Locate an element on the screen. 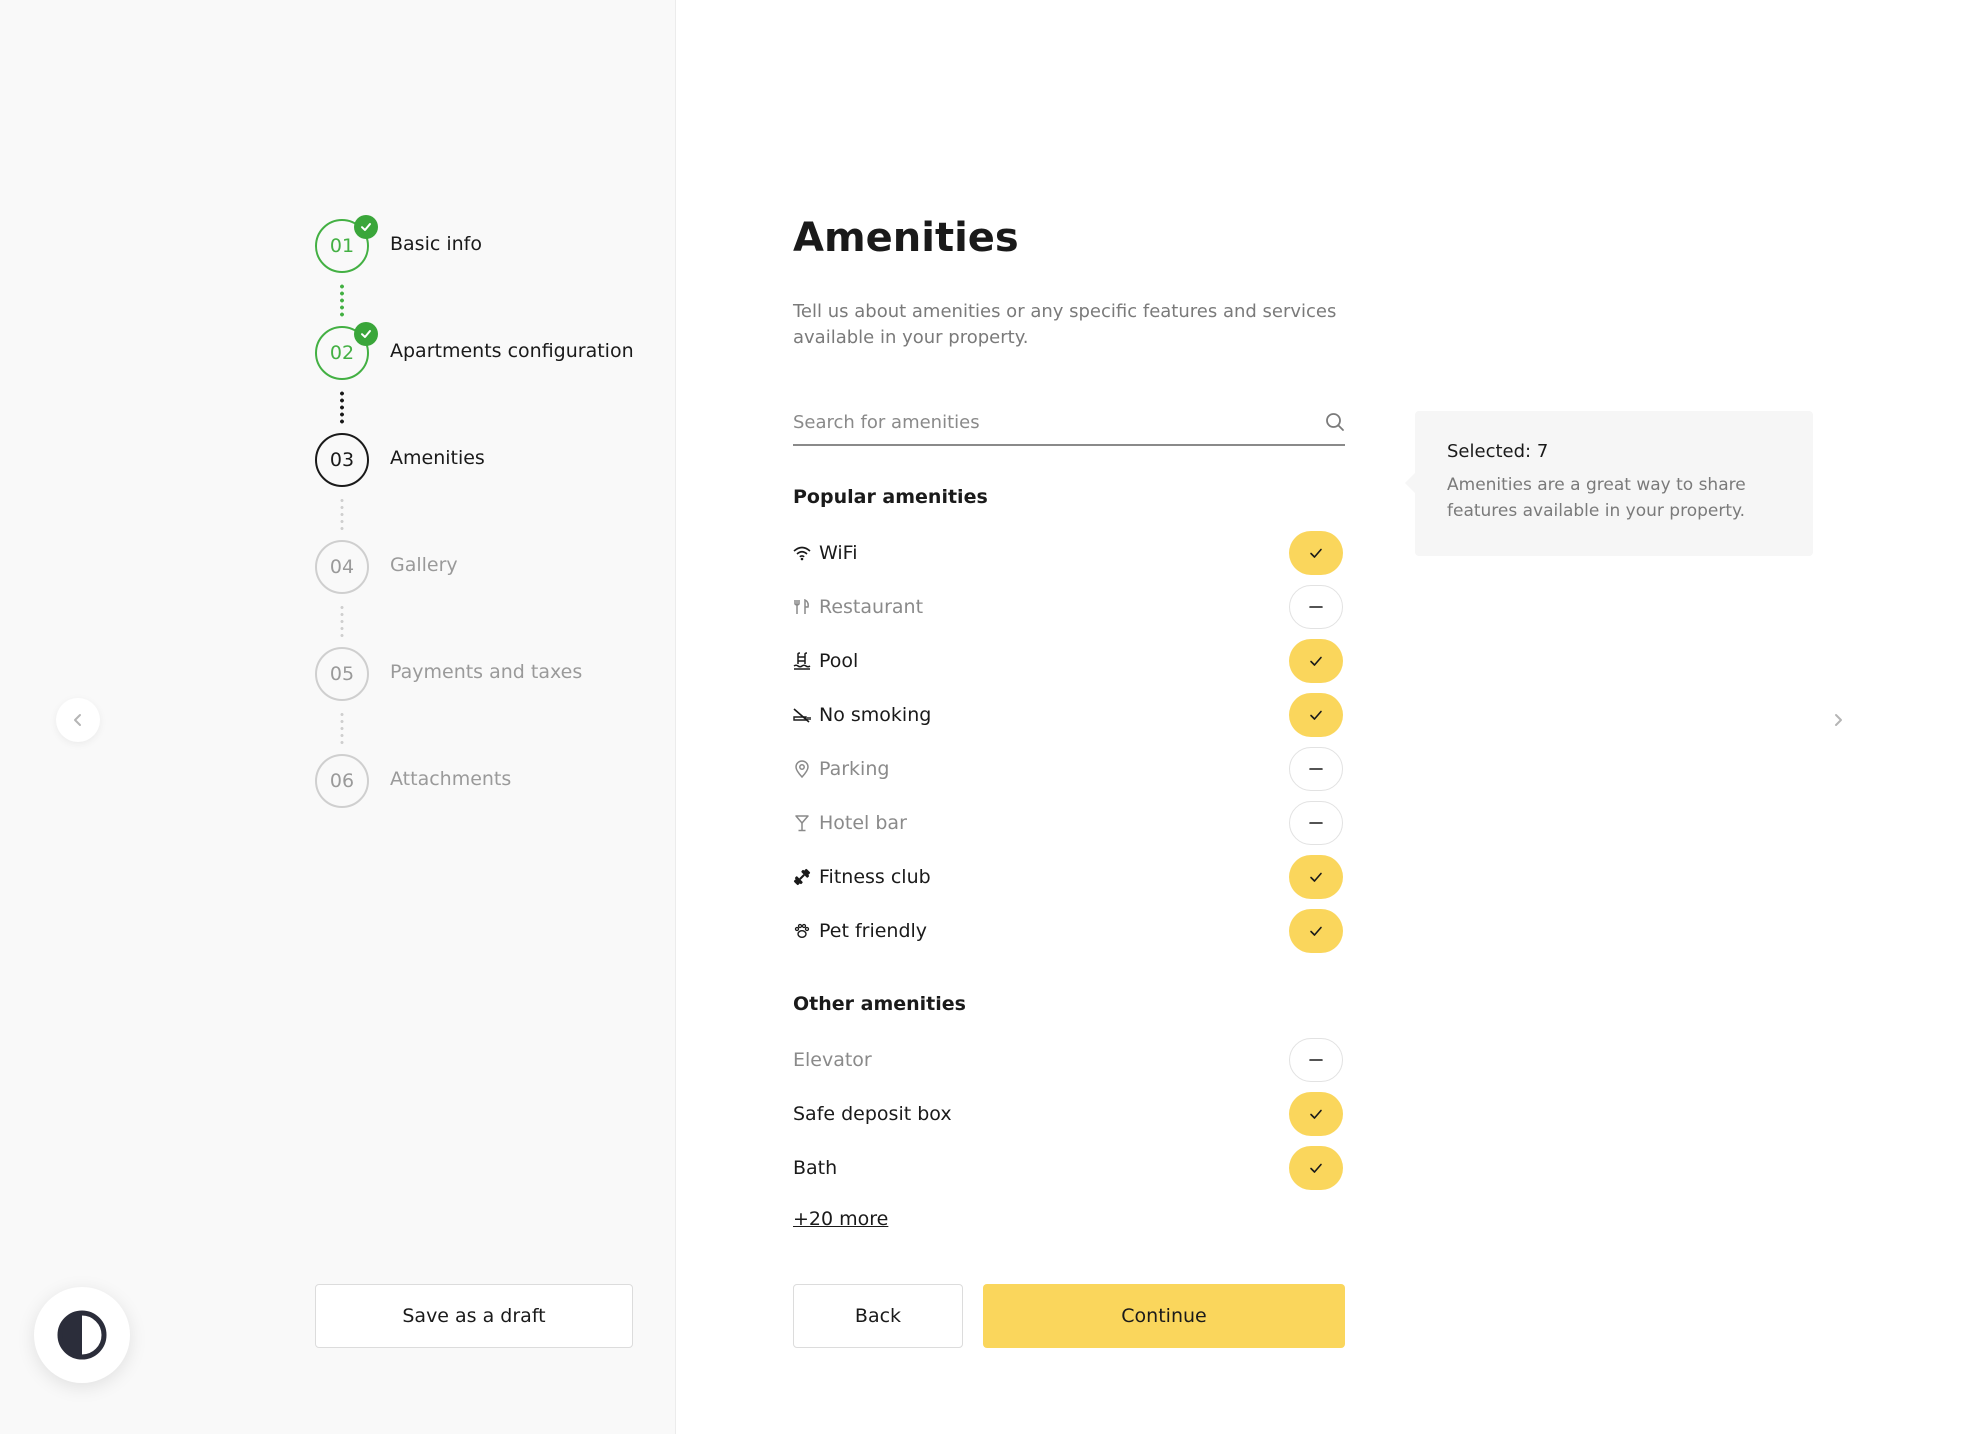  amenity-label: Elevator is located at coordinates (832, 1060).